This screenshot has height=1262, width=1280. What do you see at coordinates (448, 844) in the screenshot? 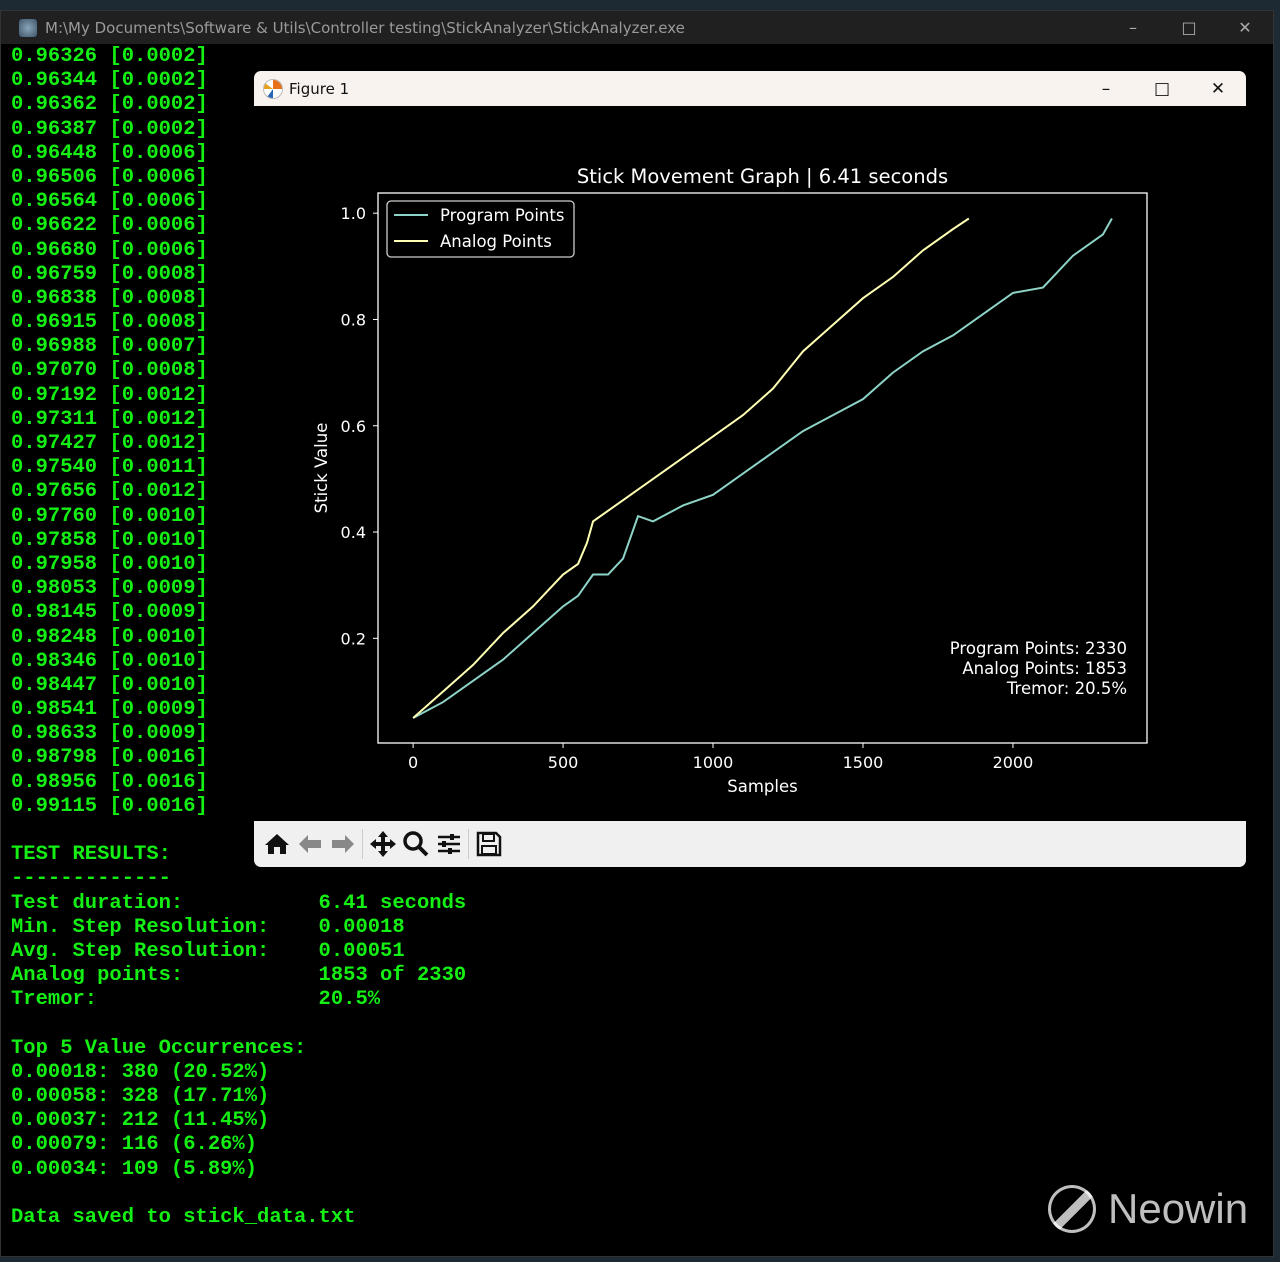
I see `configure-icon` at bounding box center [448, 844].